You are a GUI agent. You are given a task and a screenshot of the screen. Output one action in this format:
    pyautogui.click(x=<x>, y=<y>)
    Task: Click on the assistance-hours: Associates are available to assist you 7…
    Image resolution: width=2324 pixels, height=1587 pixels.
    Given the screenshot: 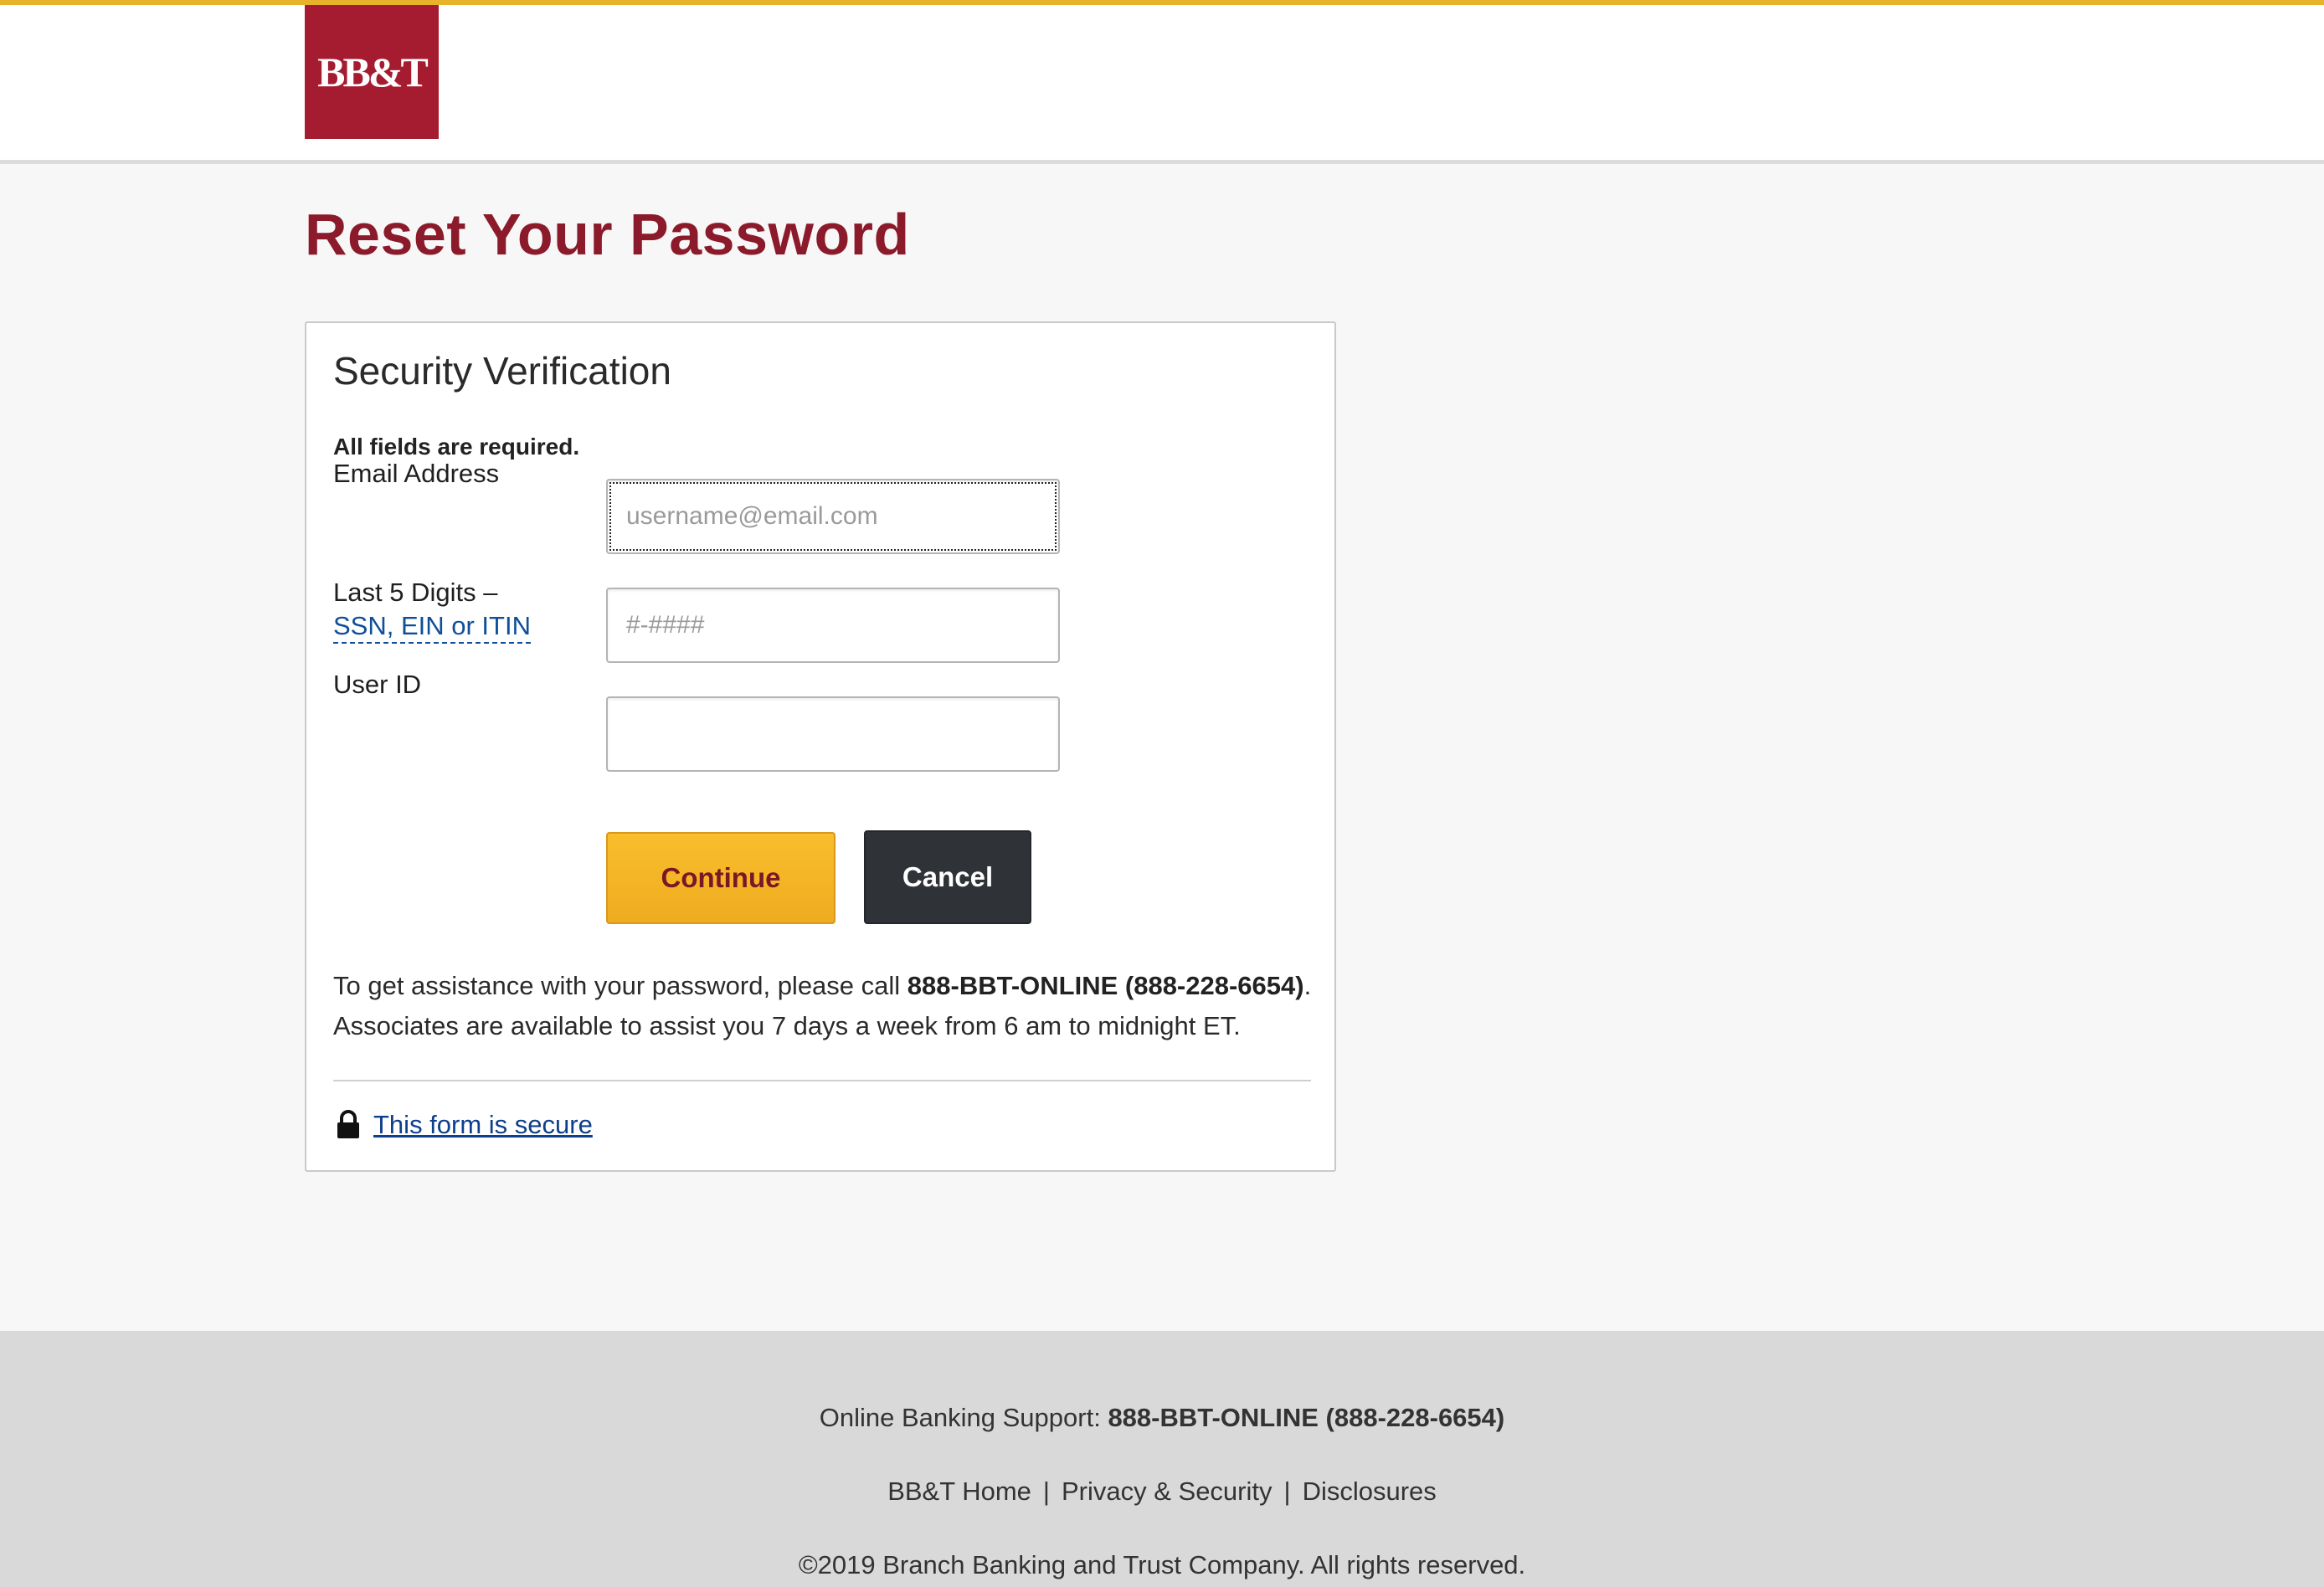 What is the action you would take?
    pyautogui.click(x=787, y=1026)
    